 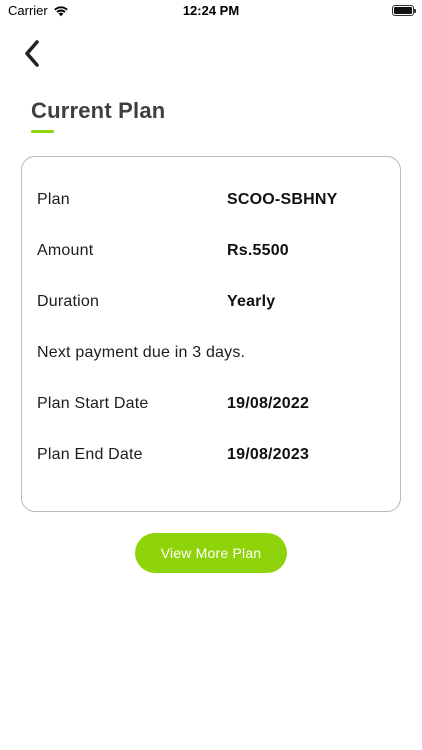 I want to click on amount-value: Rs.5500, so click(x=258, y=250).